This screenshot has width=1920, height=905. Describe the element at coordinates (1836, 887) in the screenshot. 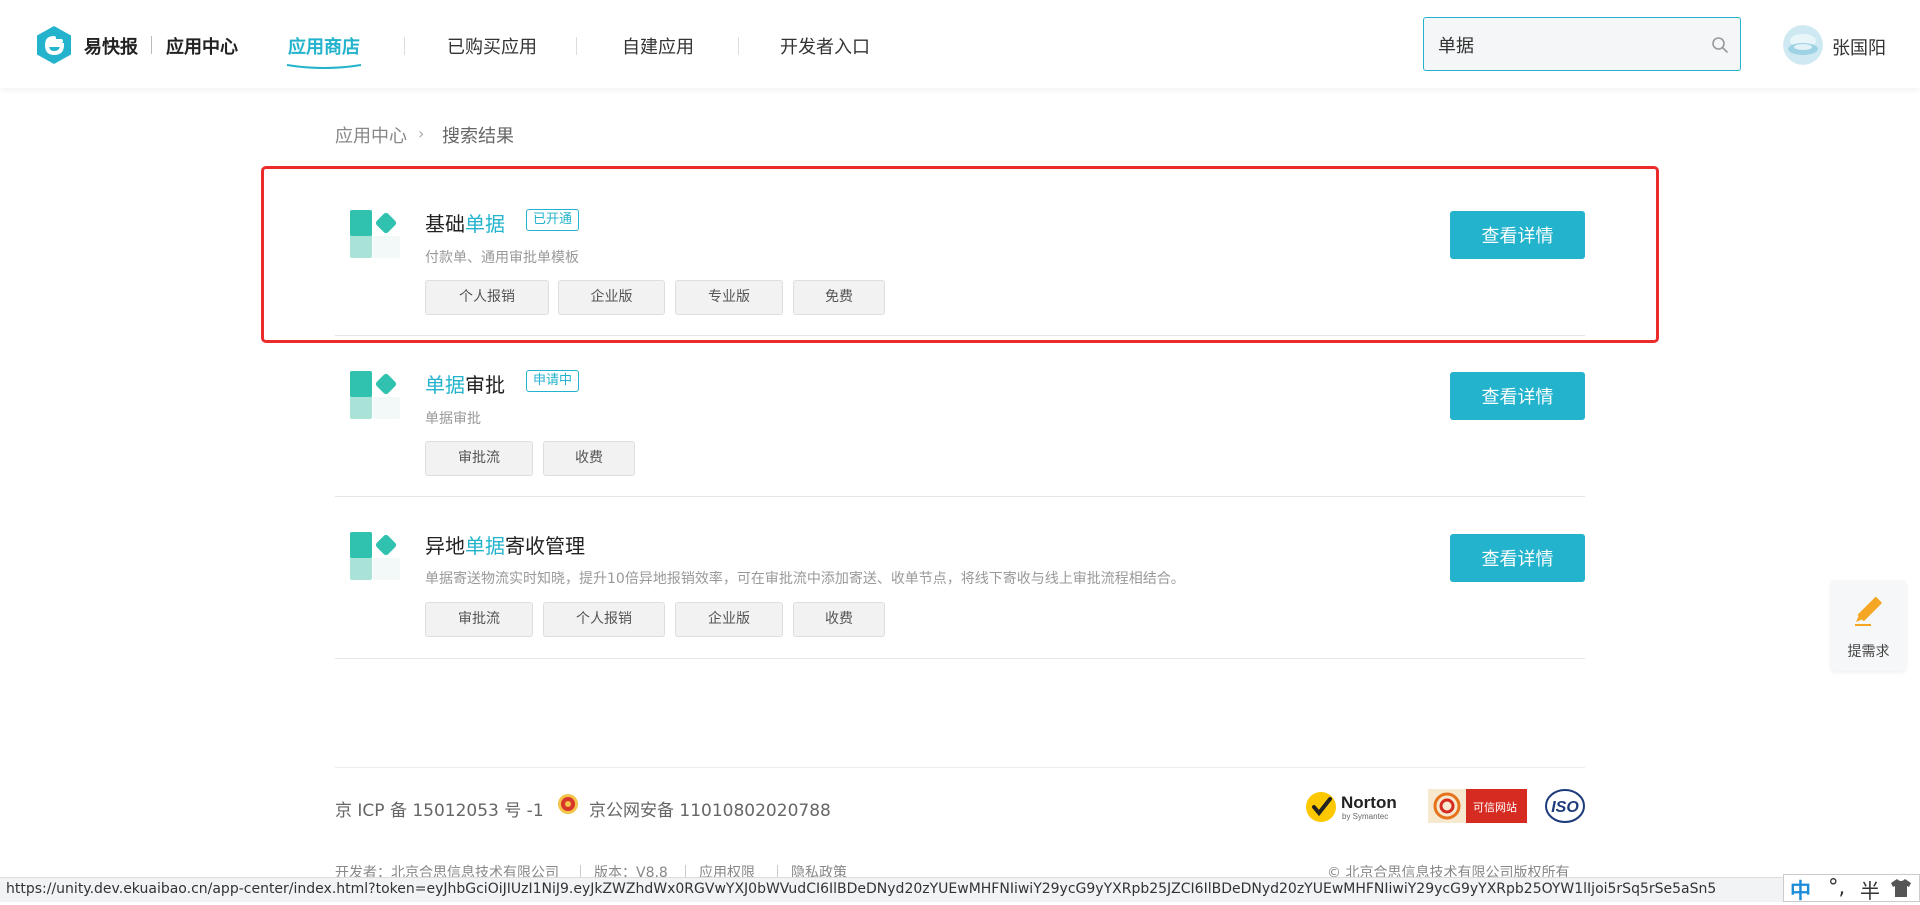

I see `ime-punctuation-mode: °,` at that location.